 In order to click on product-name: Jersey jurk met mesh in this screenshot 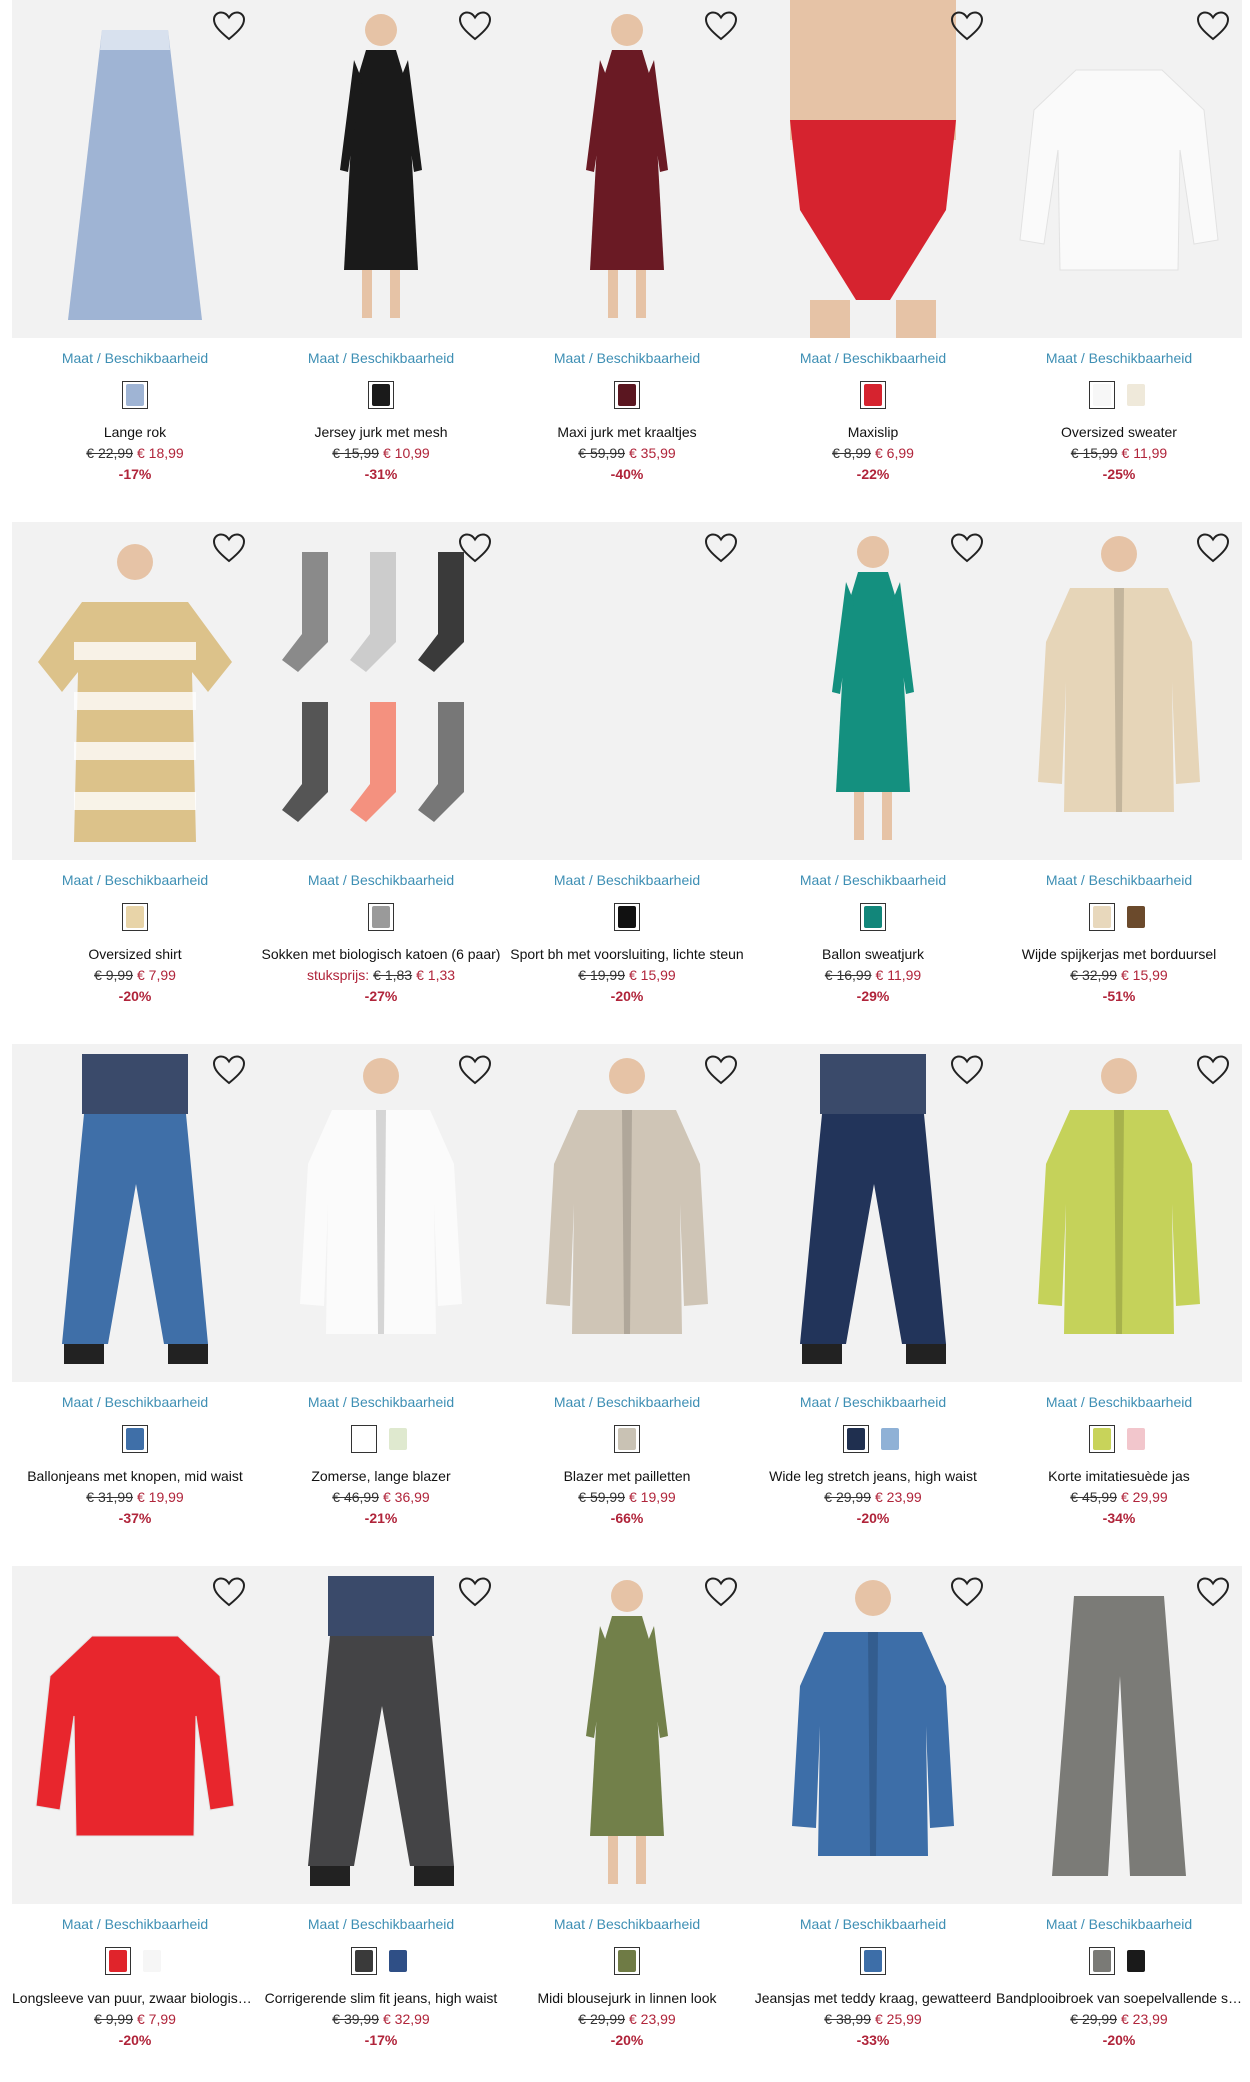, I will do `click(381, 432)`.